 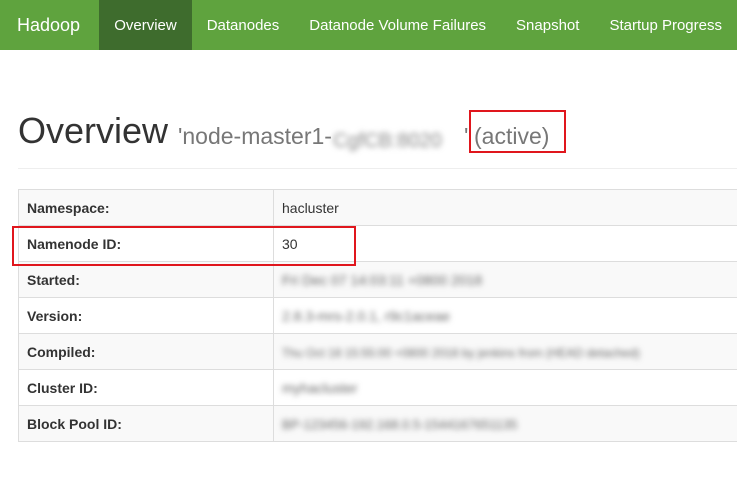 I want to click on row-value-redacted: BP-123456-192.168.0.5-1544167651135, so click(x=505, y=423).